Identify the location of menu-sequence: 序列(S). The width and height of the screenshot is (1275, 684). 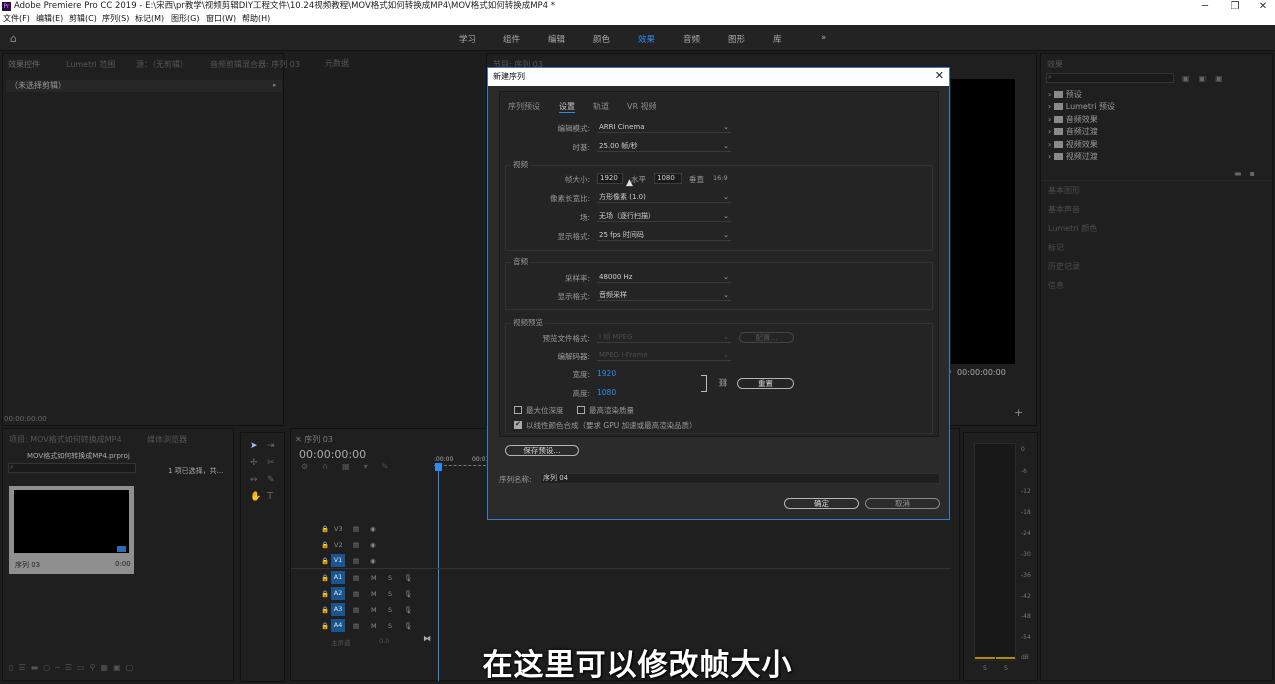
(115, 19).